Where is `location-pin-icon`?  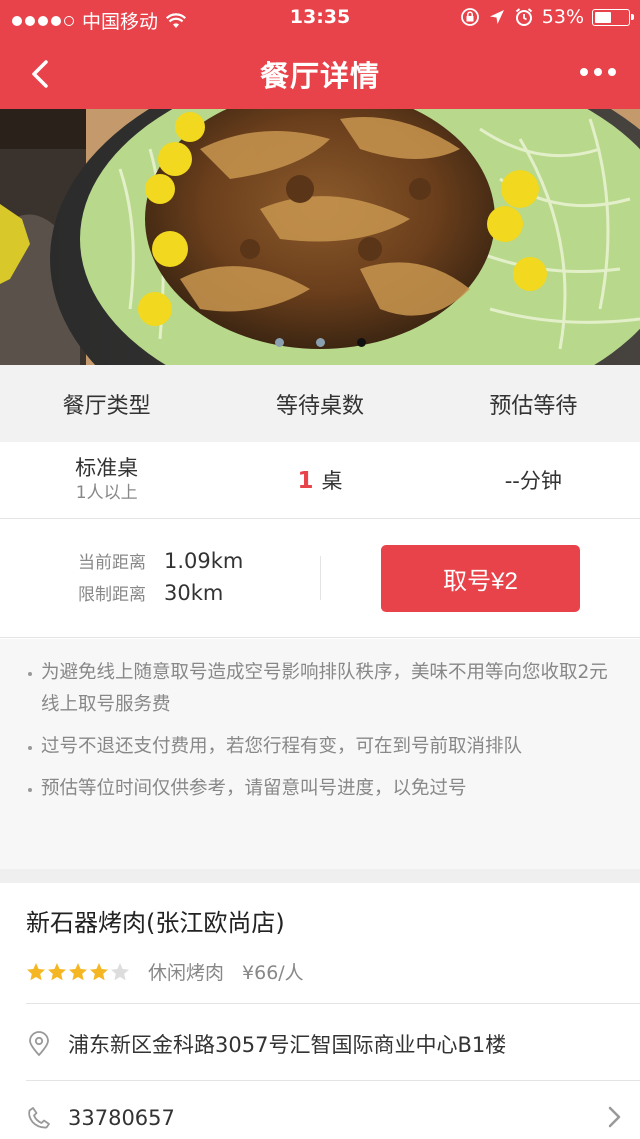
location-pin-icon is located at coordinates (39, 1044).